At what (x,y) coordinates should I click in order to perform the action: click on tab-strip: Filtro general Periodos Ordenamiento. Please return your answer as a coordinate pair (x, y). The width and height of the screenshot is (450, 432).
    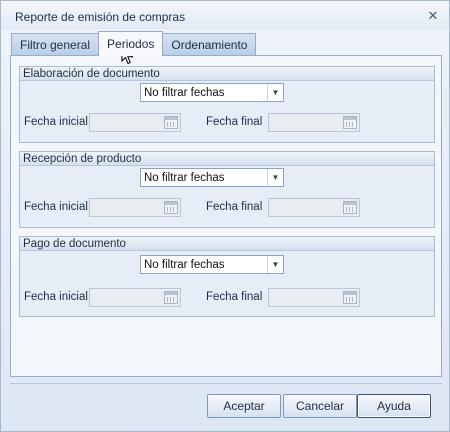
    Looking at the image, I should click on (134, 43).